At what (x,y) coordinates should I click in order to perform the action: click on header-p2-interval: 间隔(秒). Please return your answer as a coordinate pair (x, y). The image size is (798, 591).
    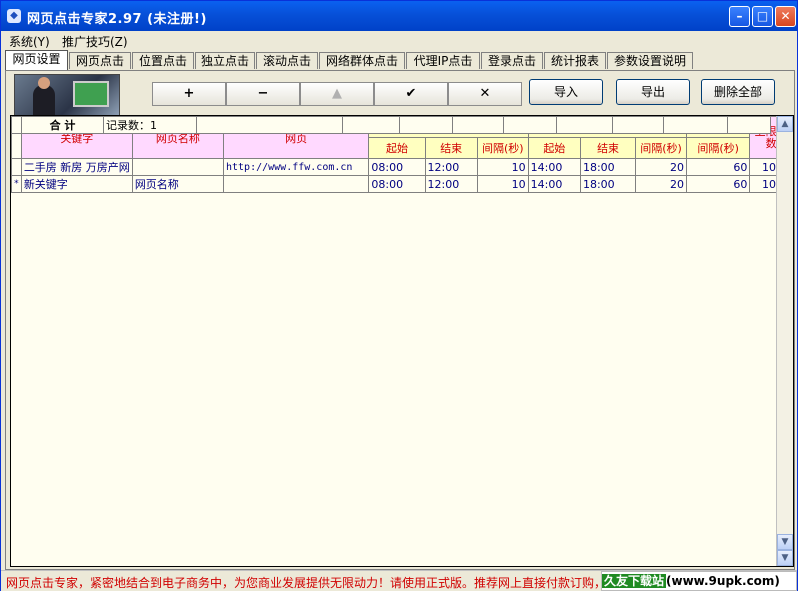
    Looking at the image, I should click on (661, 148).